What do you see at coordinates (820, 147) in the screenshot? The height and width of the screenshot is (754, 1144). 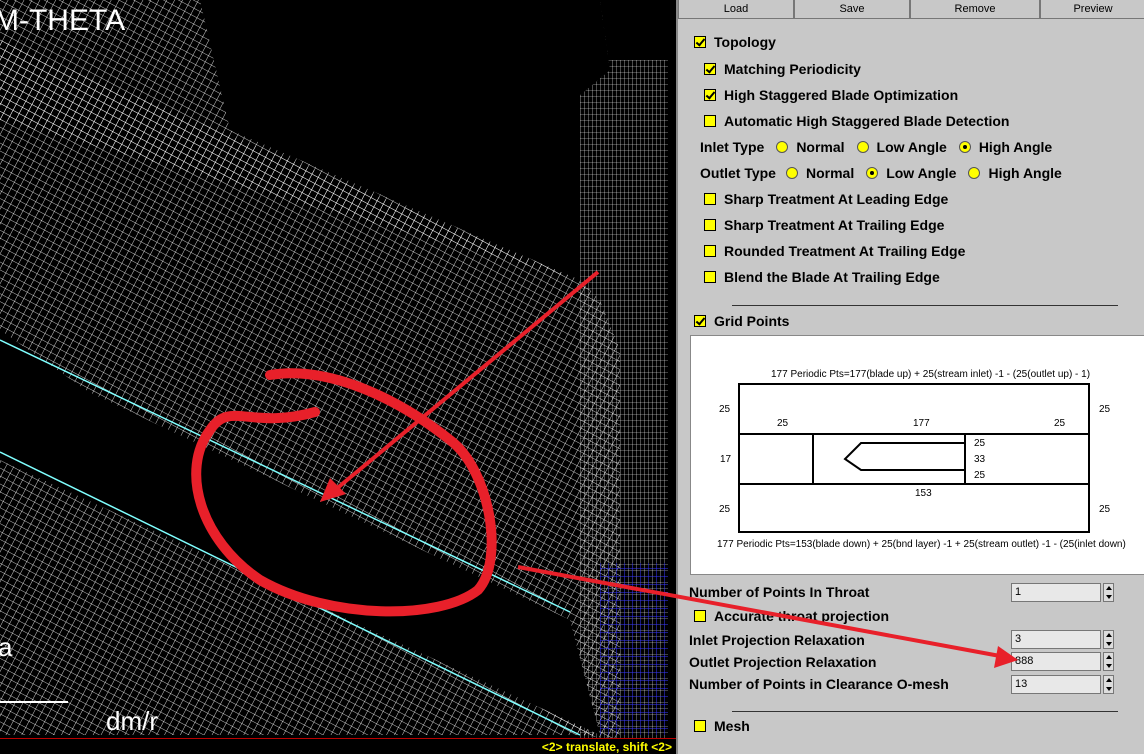 I see `inlet-normal-label: Normal` at bounding box center [820, 147].